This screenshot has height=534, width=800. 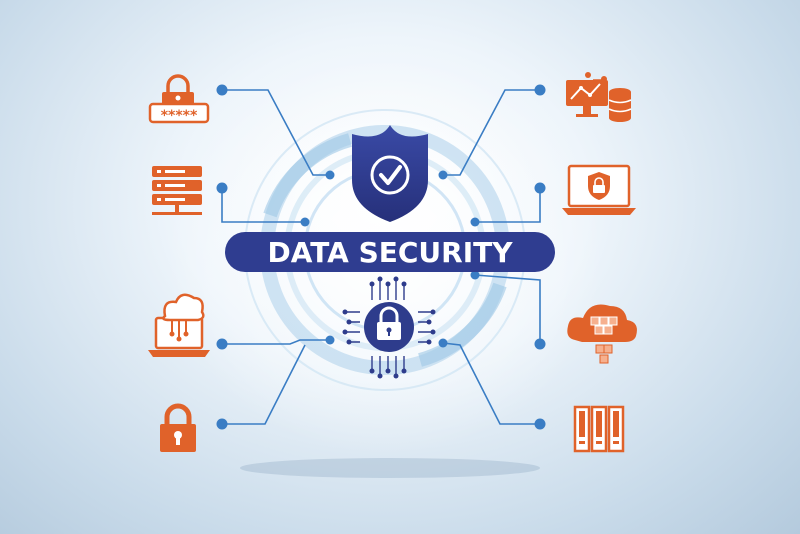 What do you see at coordinates (179, 99) in the screenshot?
I see `password-lock-icon: *****` at bounding box center [179, 99].